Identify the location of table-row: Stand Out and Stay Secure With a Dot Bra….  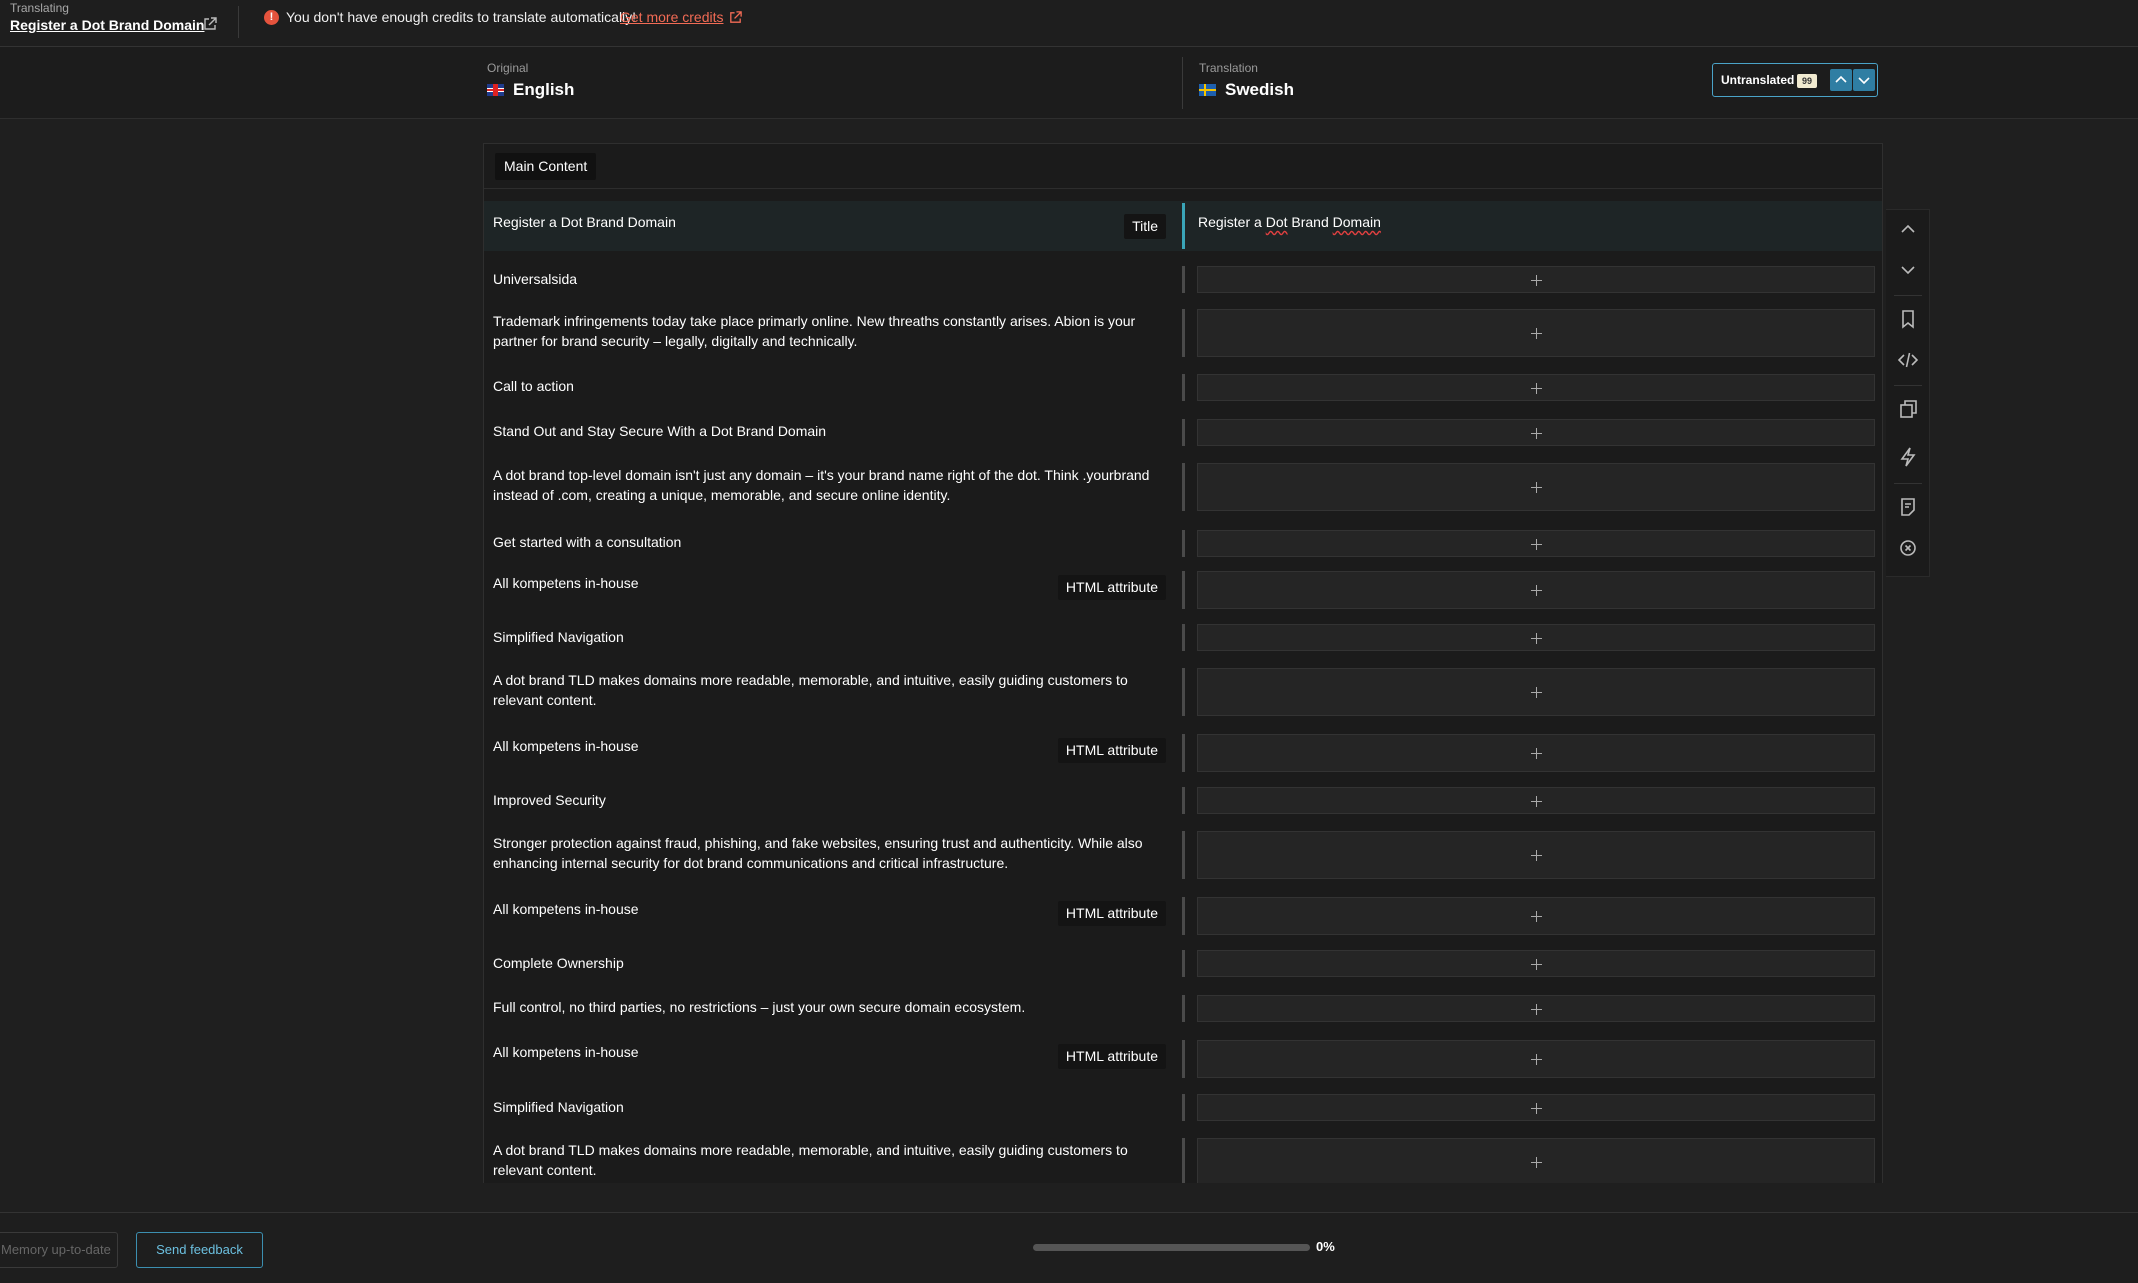
(1183, 432).